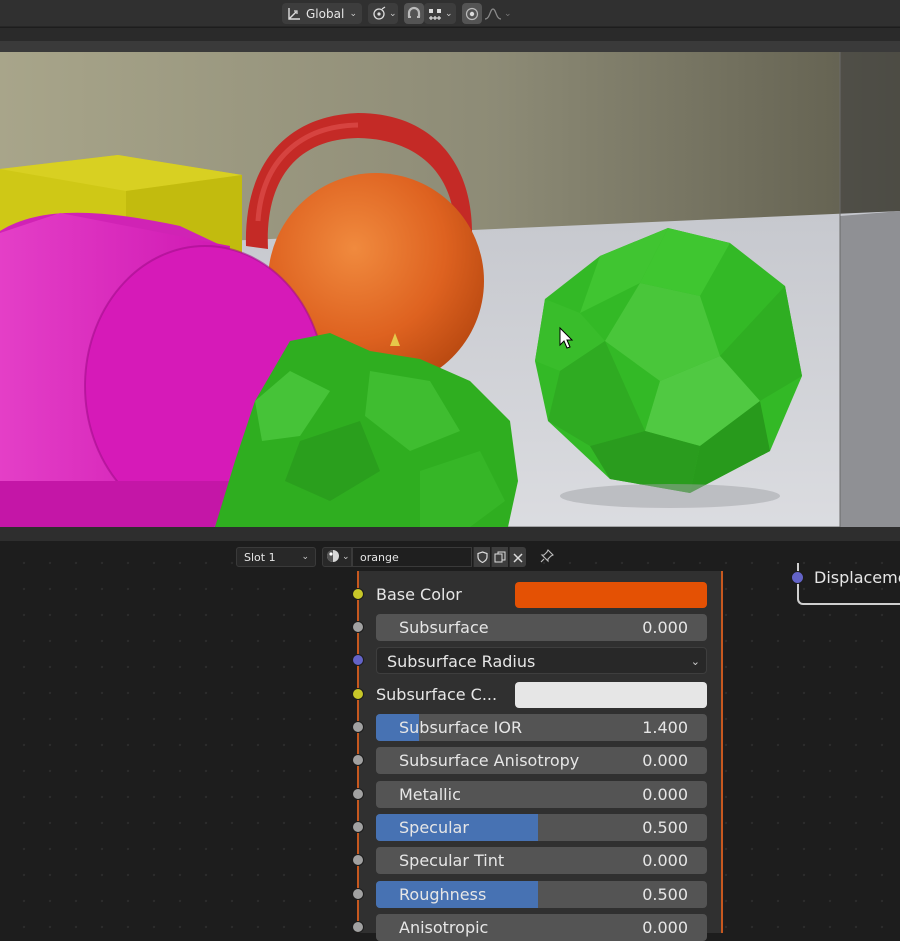 The width and height of the screenshot is (900, 941). I want to click on slider-label: Anisotropic, so click(444, 927).